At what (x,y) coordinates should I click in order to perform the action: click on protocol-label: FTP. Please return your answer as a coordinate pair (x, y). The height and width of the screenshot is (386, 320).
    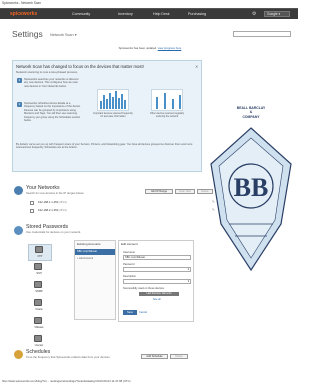
    Looking at the image, I should click on (40, 256).